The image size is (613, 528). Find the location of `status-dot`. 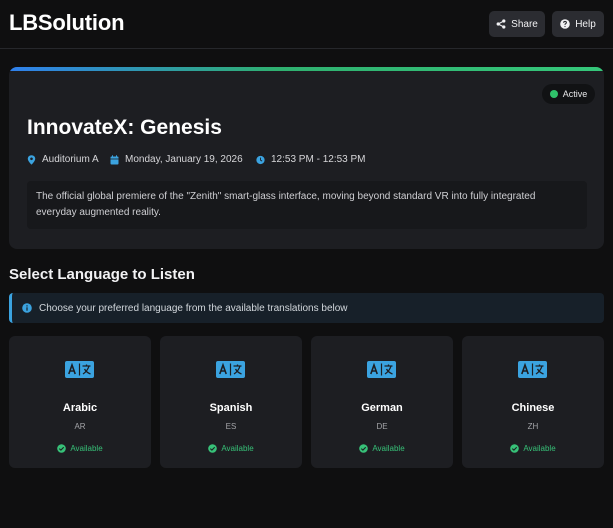

status-dot is located at coordinates (553, 94).